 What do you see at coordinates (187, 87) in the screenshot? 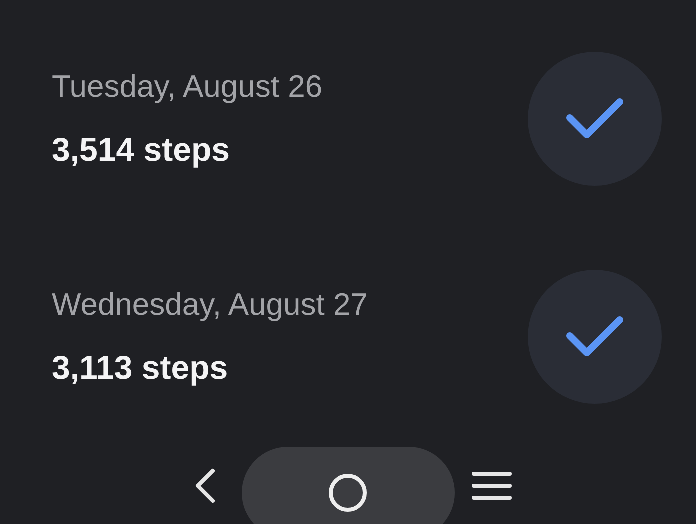
I see `day-date: Tuesday, August 26` at bounding box center [187, 87].